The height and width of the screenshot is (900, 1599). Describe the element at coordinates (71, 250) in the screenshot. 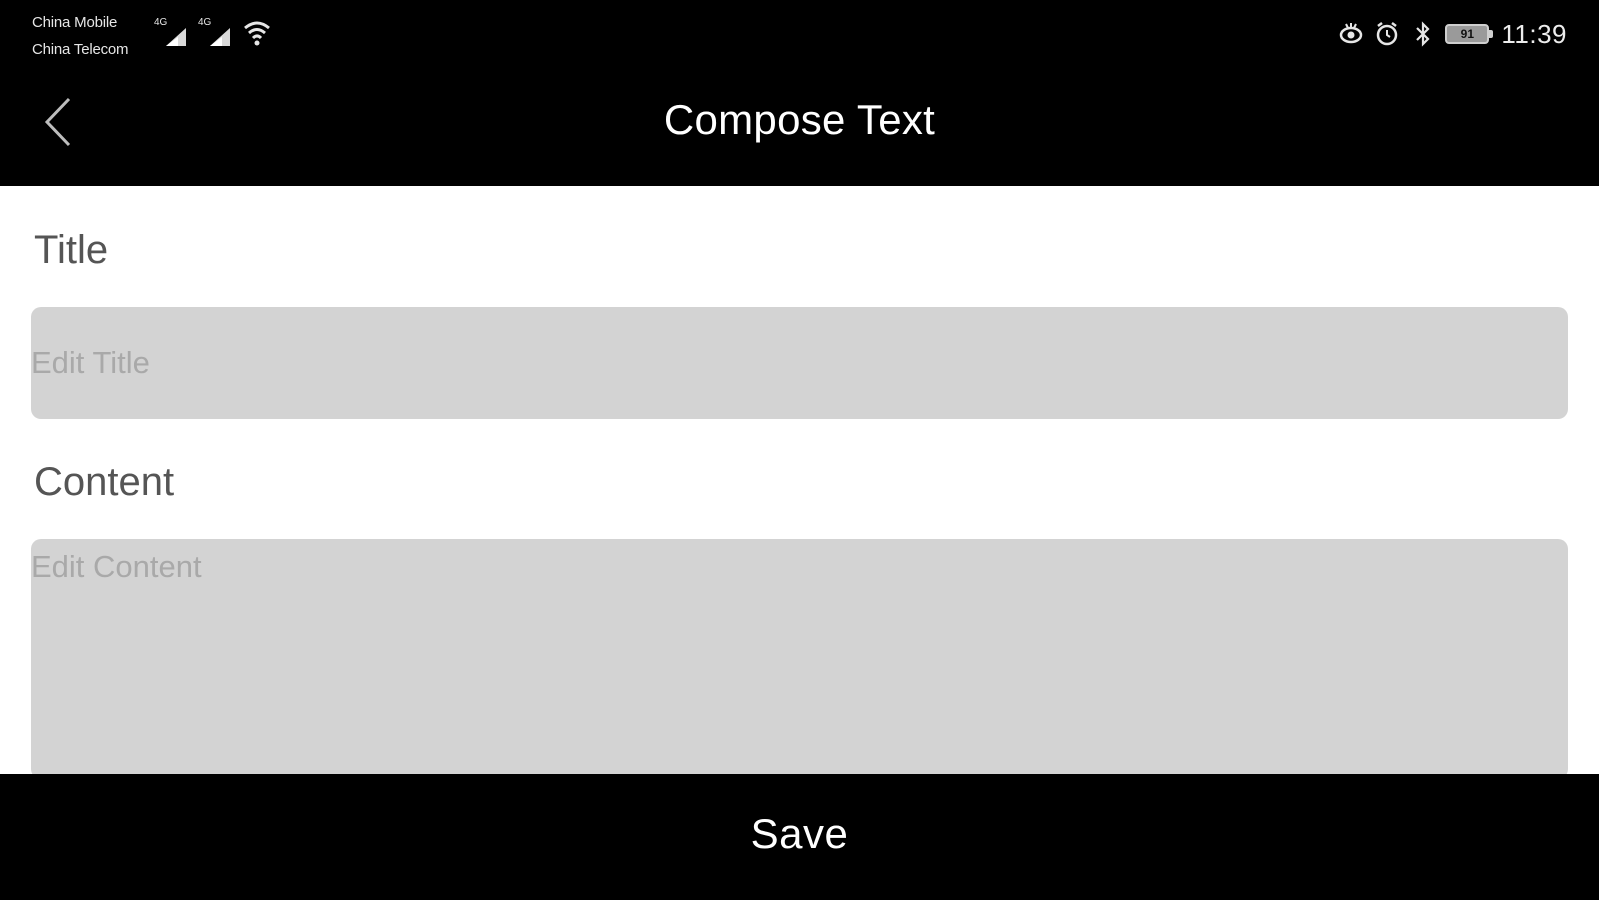

I see `title-label: Title` at that location.